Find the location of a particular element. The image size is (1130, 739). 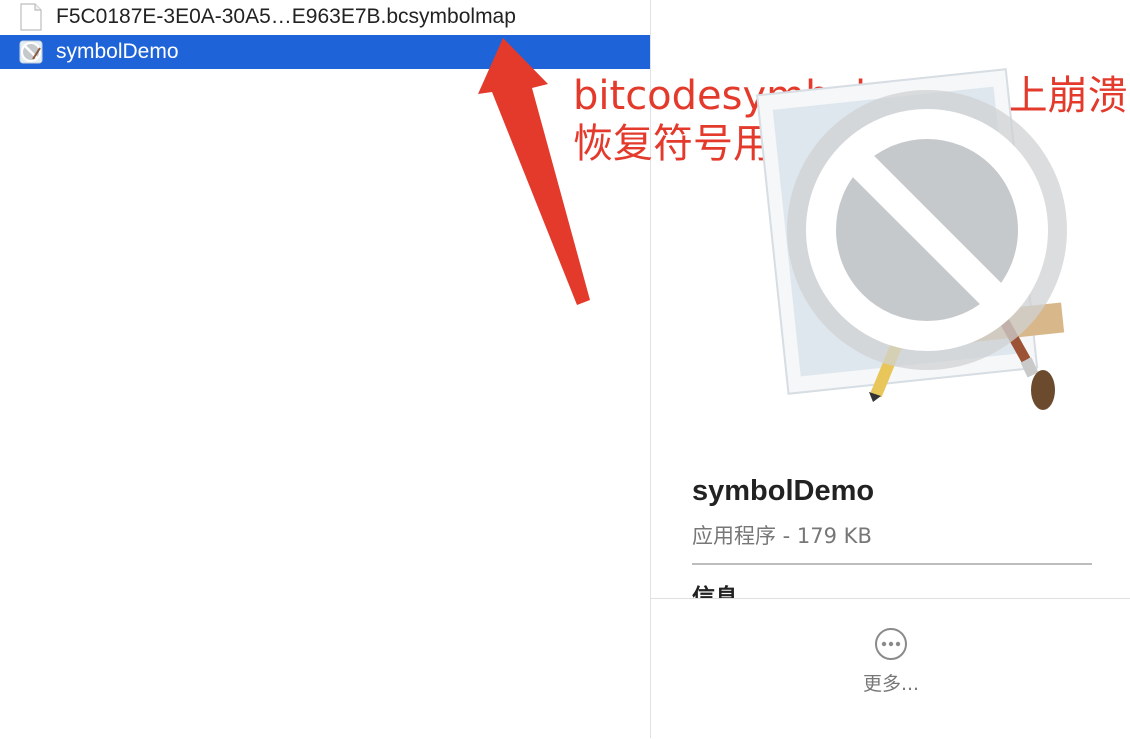

app-kind-size: 应用程序 - 179 KB is located at coordinates (782, 536).